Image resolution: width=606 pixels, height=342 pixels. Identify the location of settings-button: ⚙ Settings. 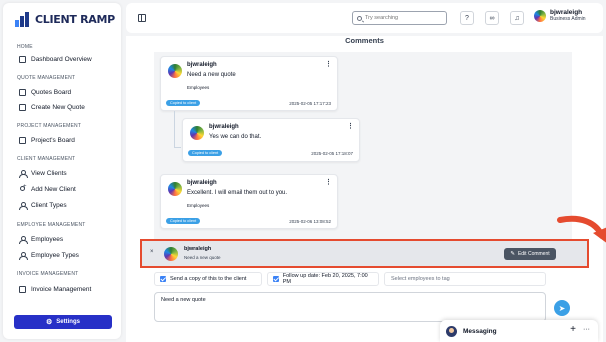
(63, 322).